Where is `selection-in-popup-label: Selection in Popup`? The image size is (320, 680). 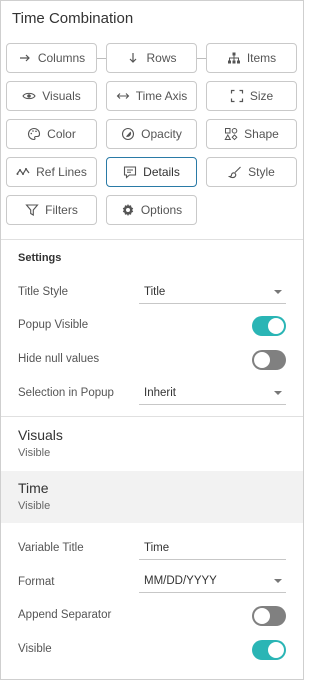
selection-in-popup-label: Selection in Popup is located at coordinates (66, 393).